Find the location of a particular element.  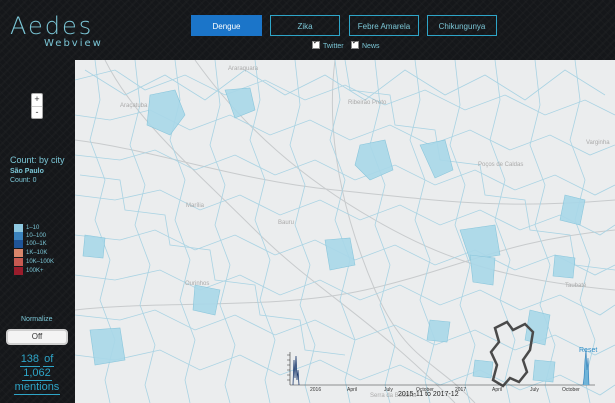

mentions-count: 138 is located at coordinates (30, 360).